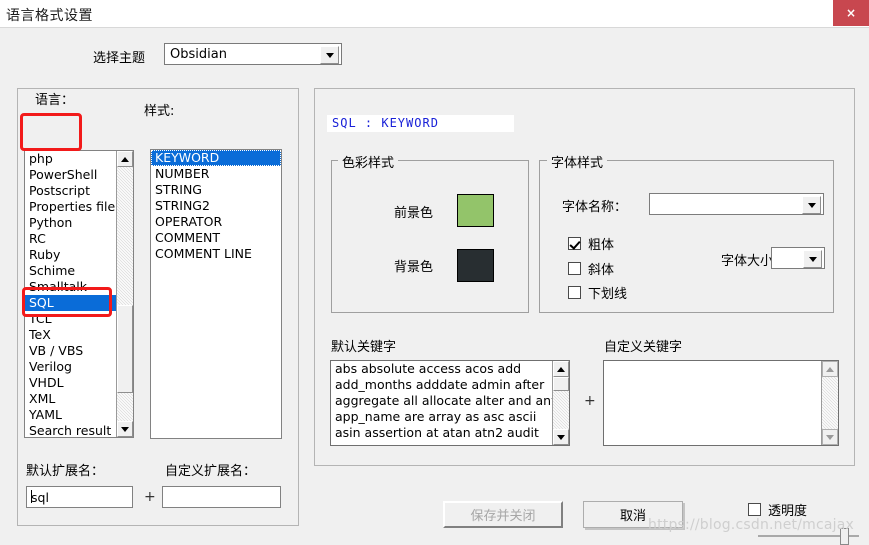  Describe the element at coordinates (216, 174) in the screenshot. I see `style-list-item: NUMBER` at that location.